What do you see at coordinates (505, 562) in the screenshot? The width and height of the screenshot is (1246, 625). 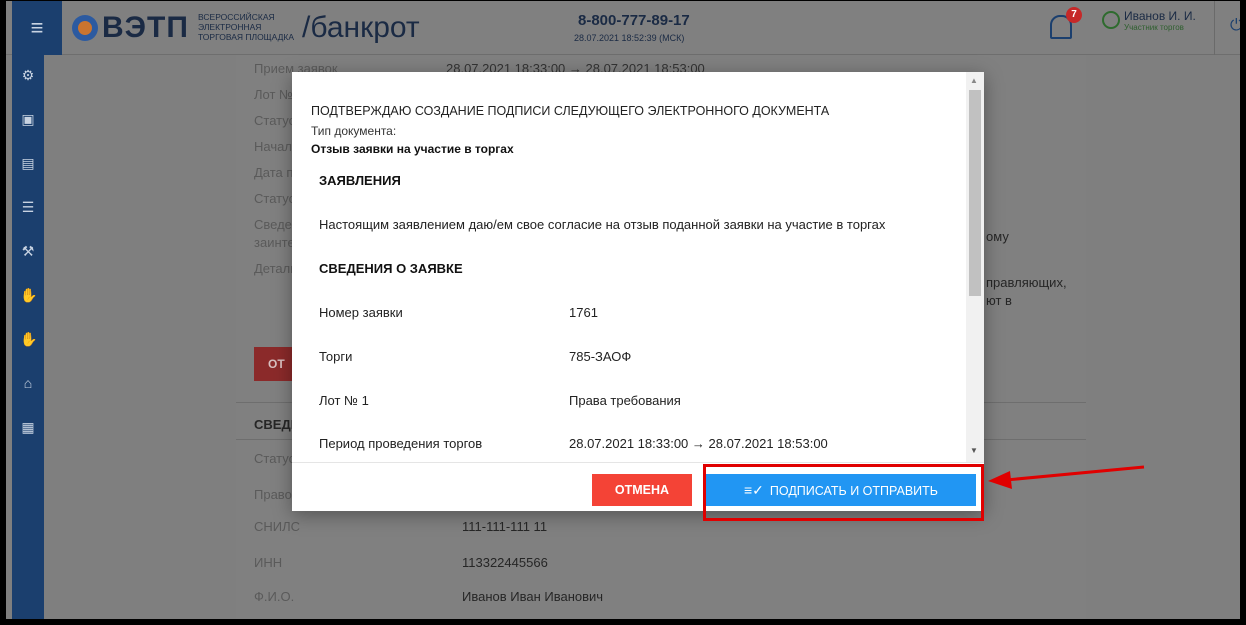 I see `bg-value: 113322445566` at bounding box center [505, 562].